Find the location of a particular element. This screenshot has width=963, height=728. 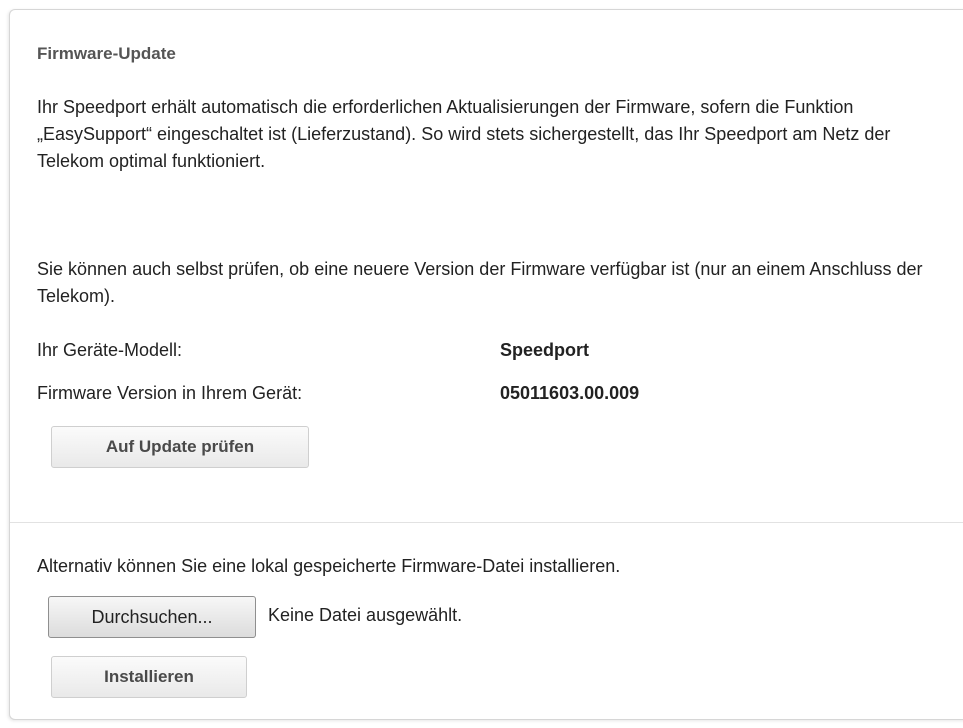

device-model-label: Ihr Geräte-Modell: is located at coordinates (110, 350).